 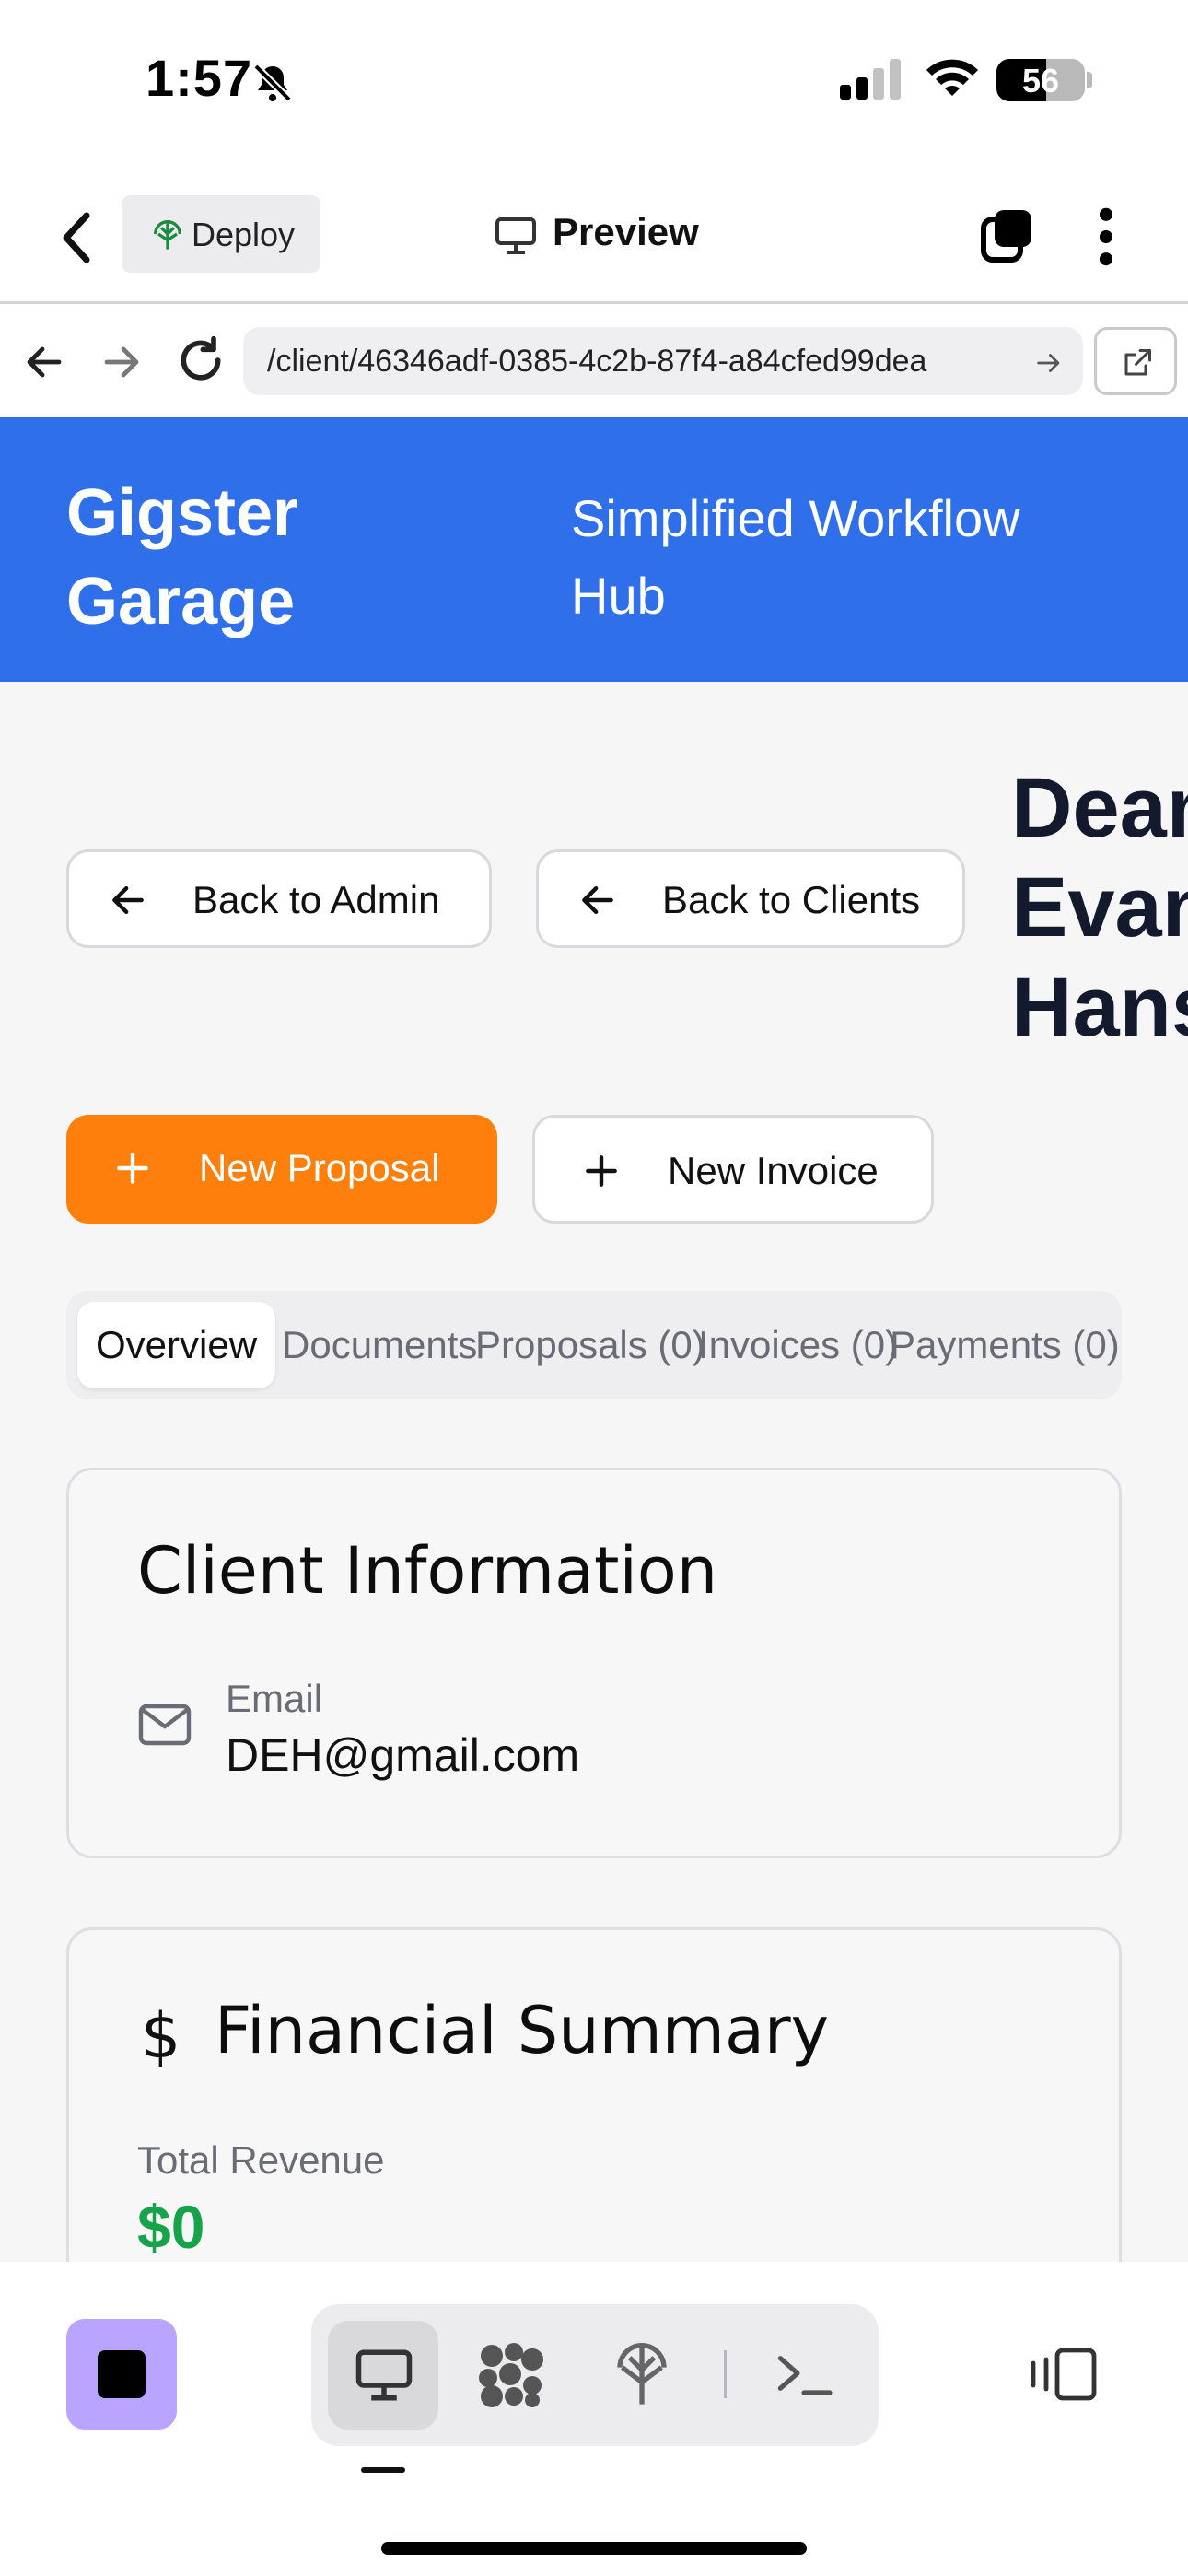 What do you see at coordinates (1089, 80) in the screenshot?
I see `battery-tip` at bounding box center [1089, 80].